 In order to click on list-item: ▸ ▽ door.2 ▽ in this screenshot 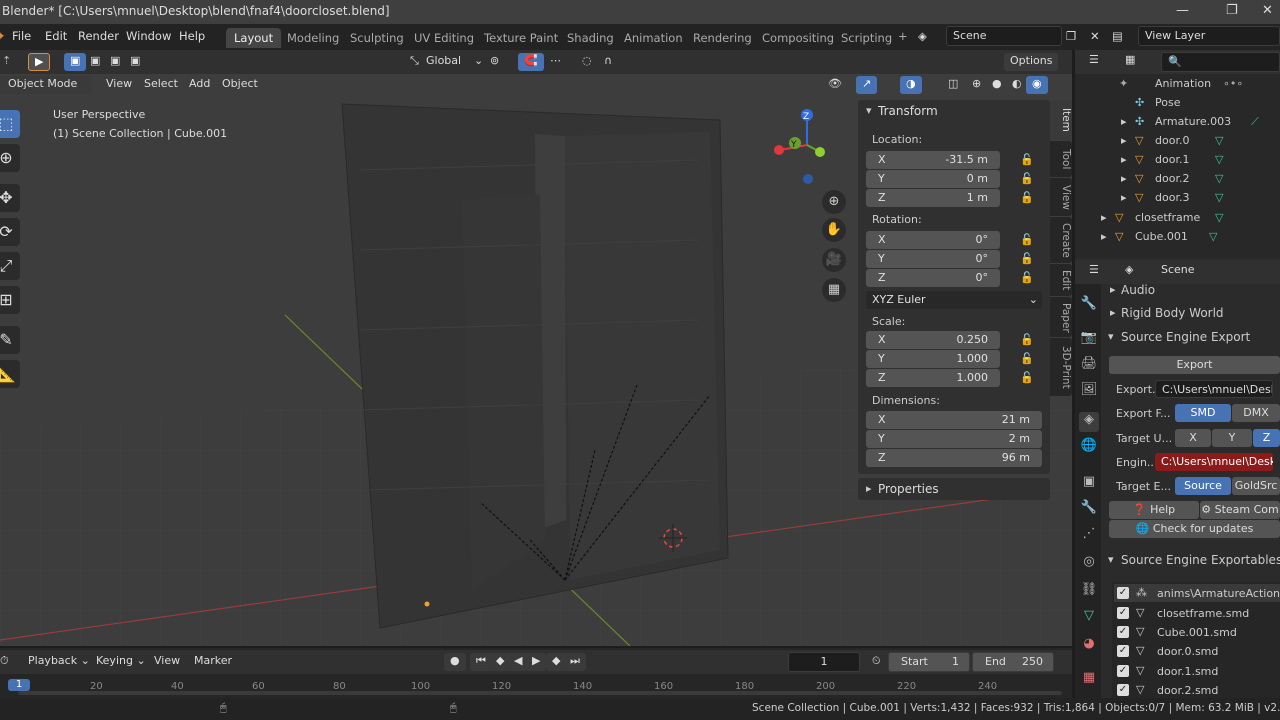, I will do `click(1177, 178)`.